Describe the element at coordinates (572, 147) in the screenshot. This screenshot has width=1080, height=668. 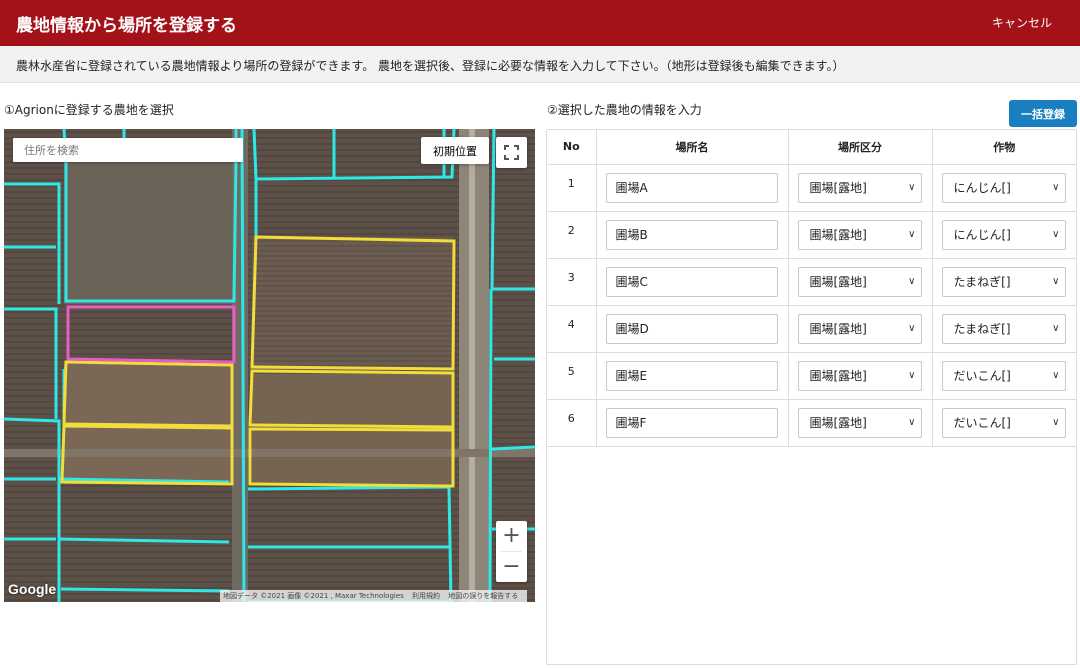
I see `col-header-no: No` at that location.